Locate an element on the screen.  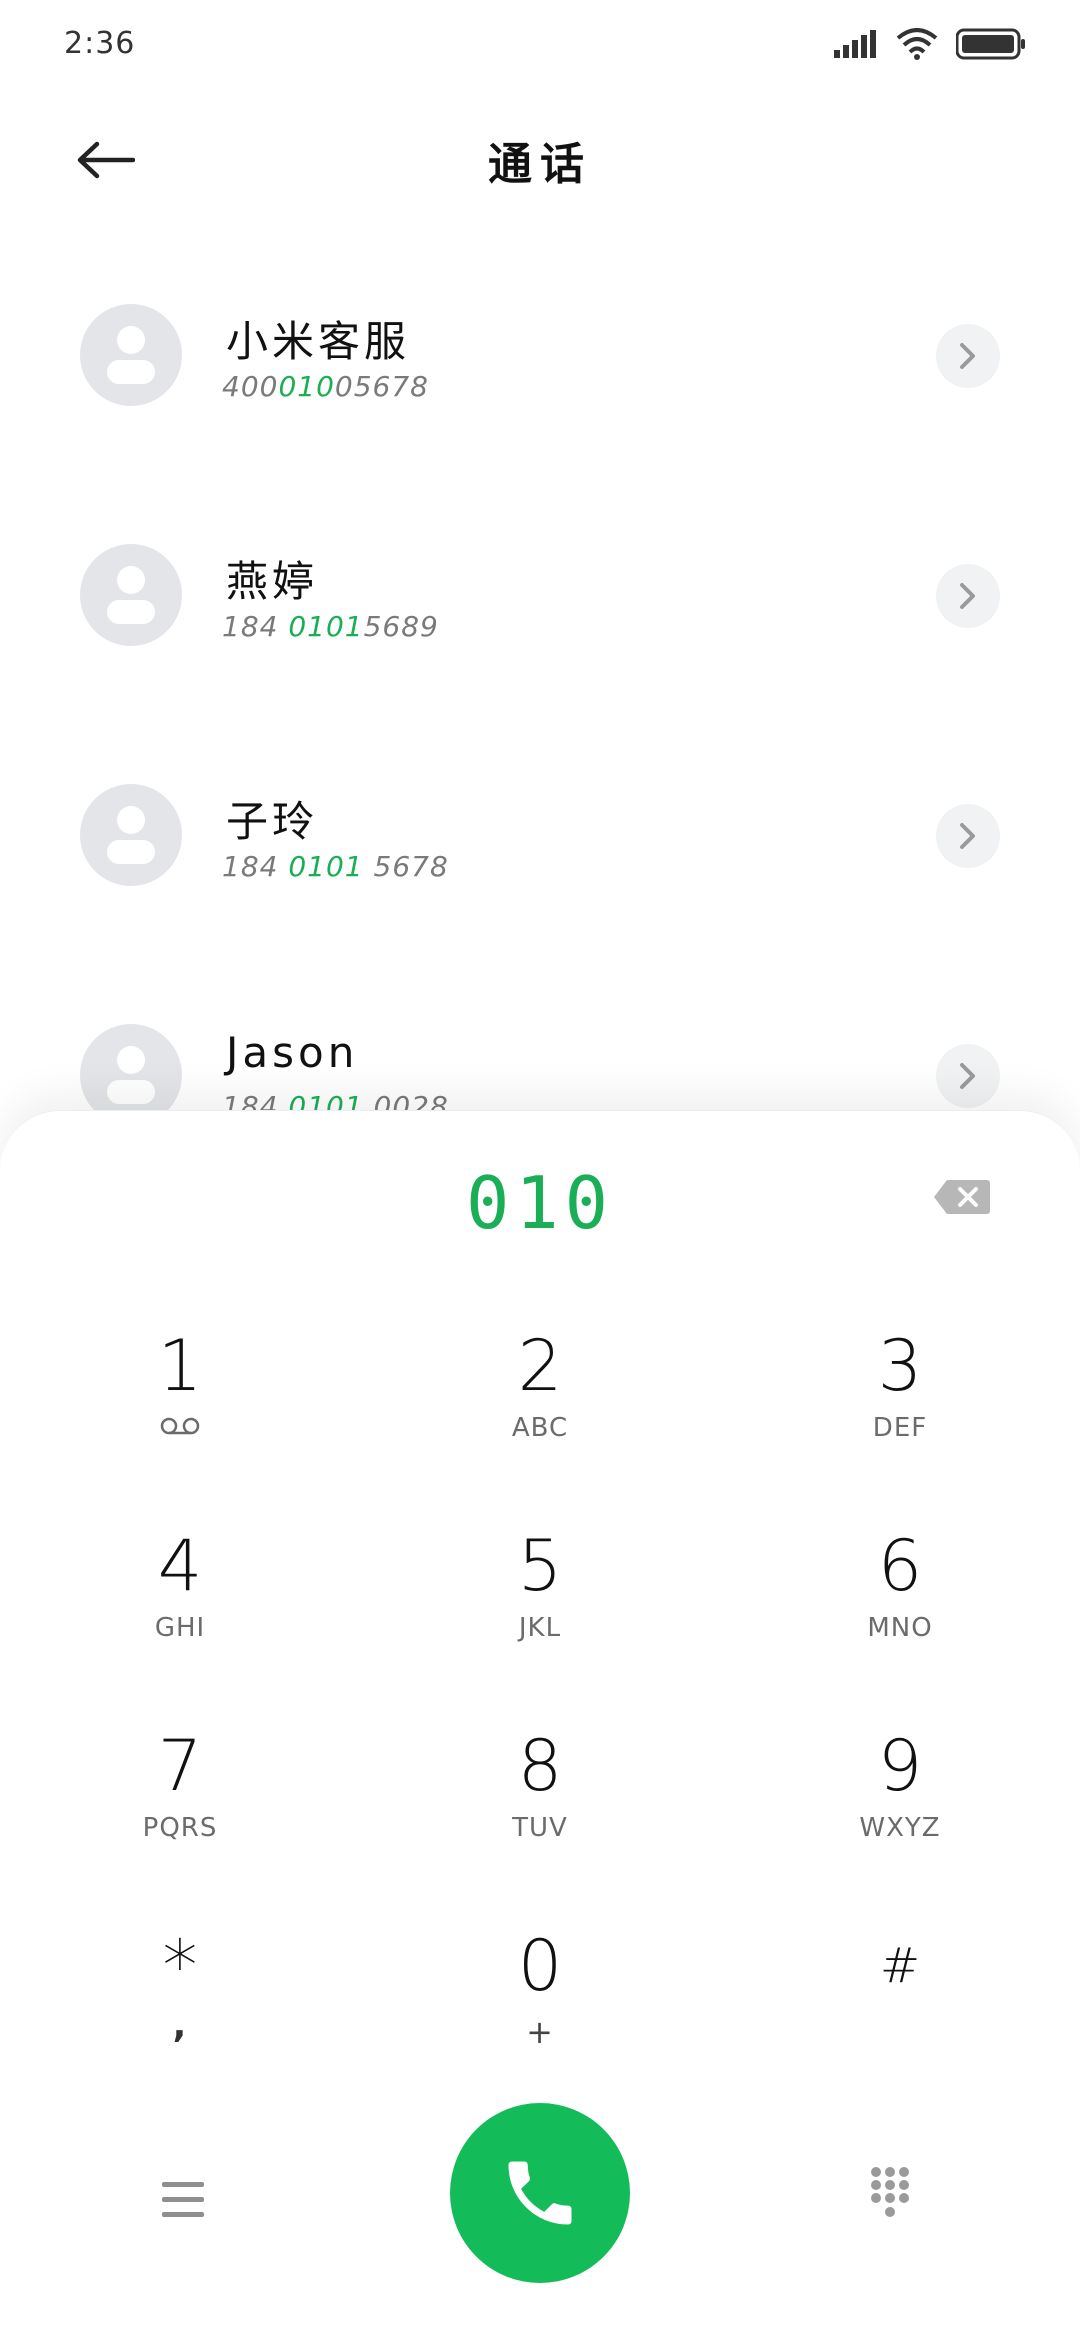
key-6: 6 MNO is located at coordinates (900, 1611).